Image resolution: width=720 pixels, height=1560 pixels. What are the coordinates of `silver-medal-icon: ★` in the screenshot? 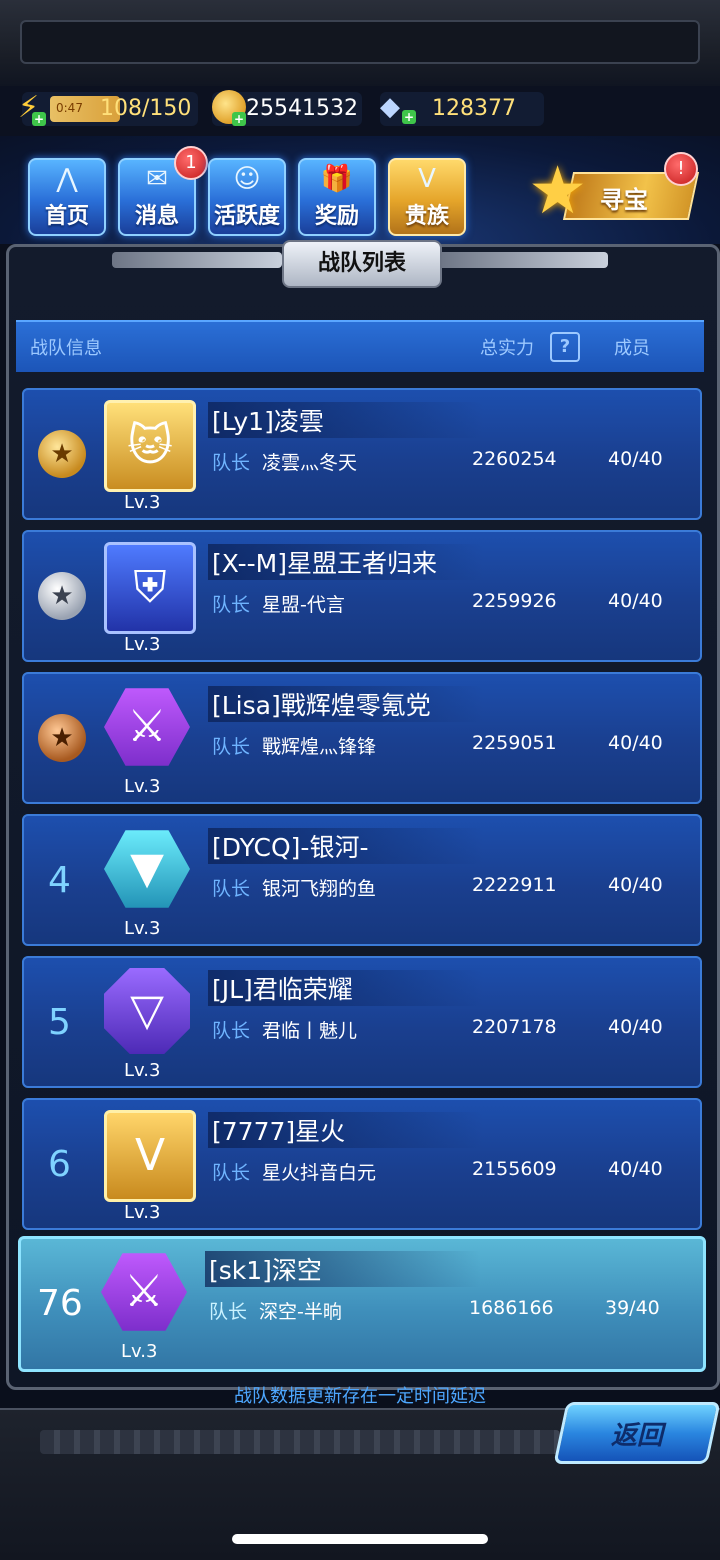 It's located at (62, 596).